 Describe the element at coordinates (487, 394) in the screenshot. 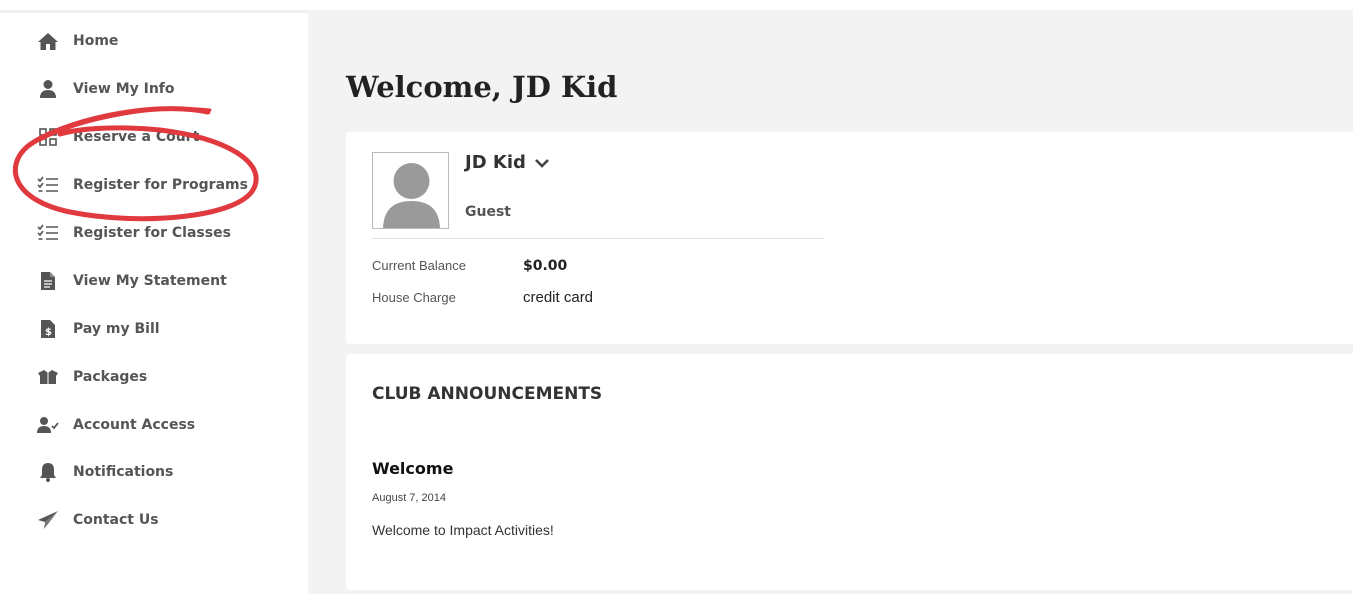

I see `announcements-heading: CLUB ANNOUNCEMENTS` at that location.